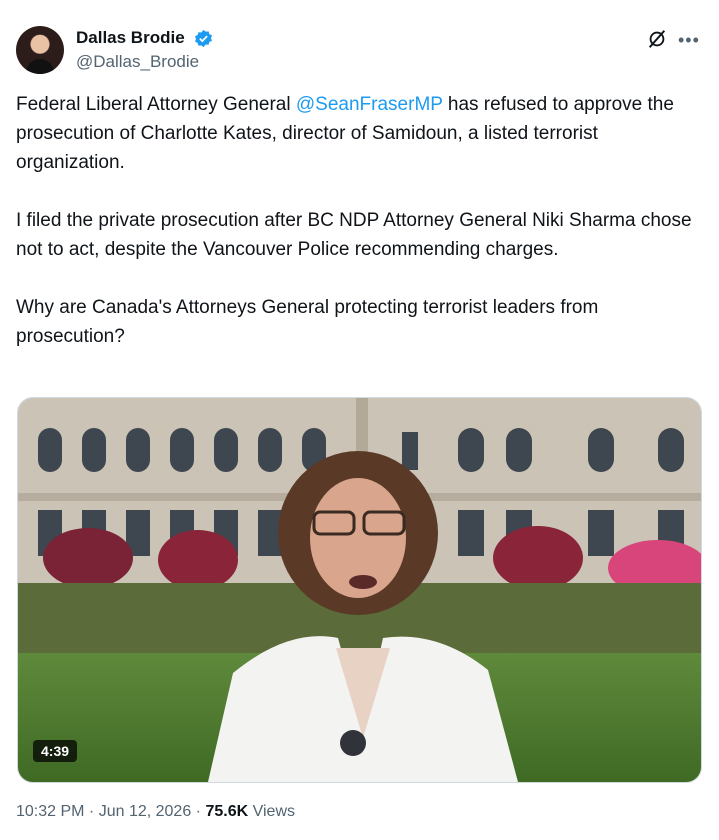 This screenshot has height=840, width=719. What do you see at coordinates (130, 38) in the screenshot?
I see `author-name: Dallas Brodie` at bounding box center [130, 38].